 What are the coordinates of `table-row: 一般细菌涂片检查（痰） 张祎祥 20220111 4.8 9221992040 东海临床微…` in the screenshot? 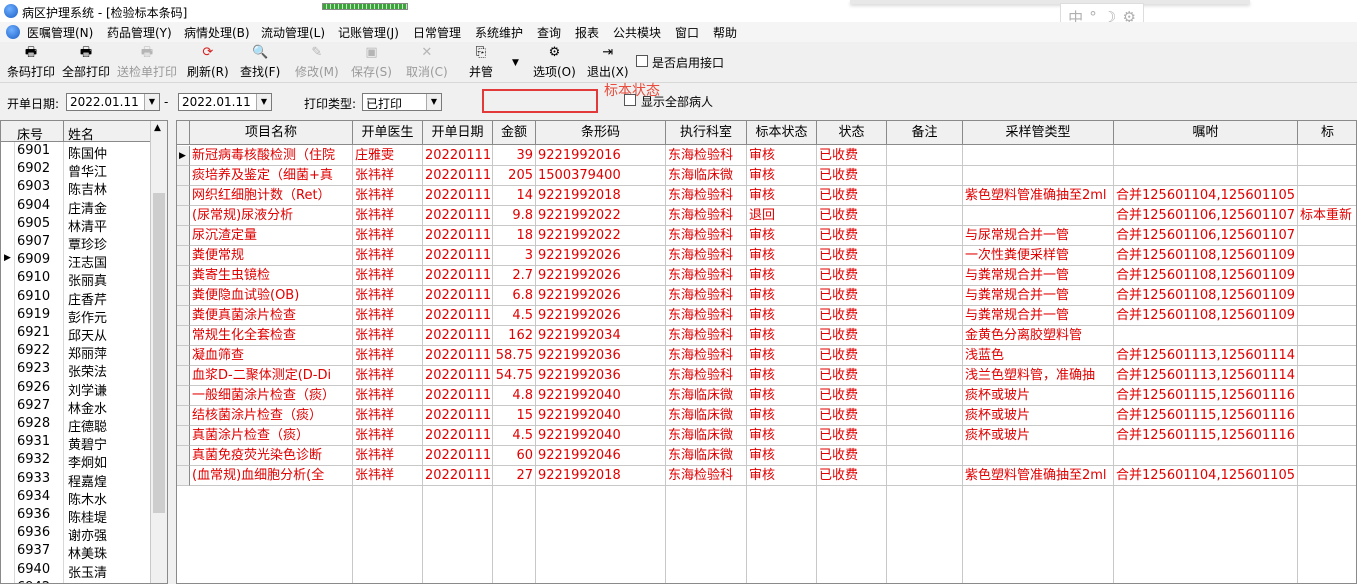 It's located at (766, 396).